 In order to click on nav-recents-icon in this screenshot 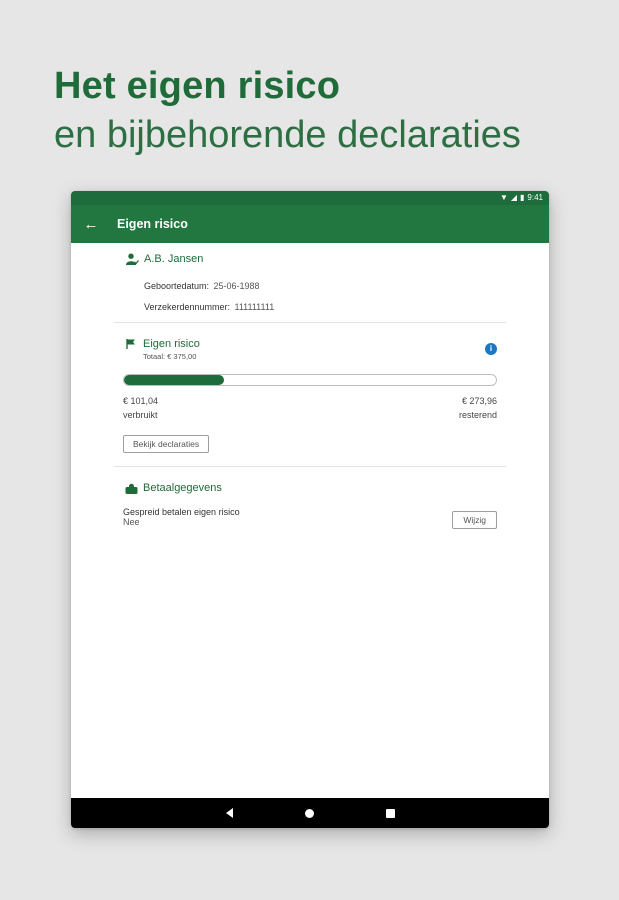, I will do `click(390, 813)`.